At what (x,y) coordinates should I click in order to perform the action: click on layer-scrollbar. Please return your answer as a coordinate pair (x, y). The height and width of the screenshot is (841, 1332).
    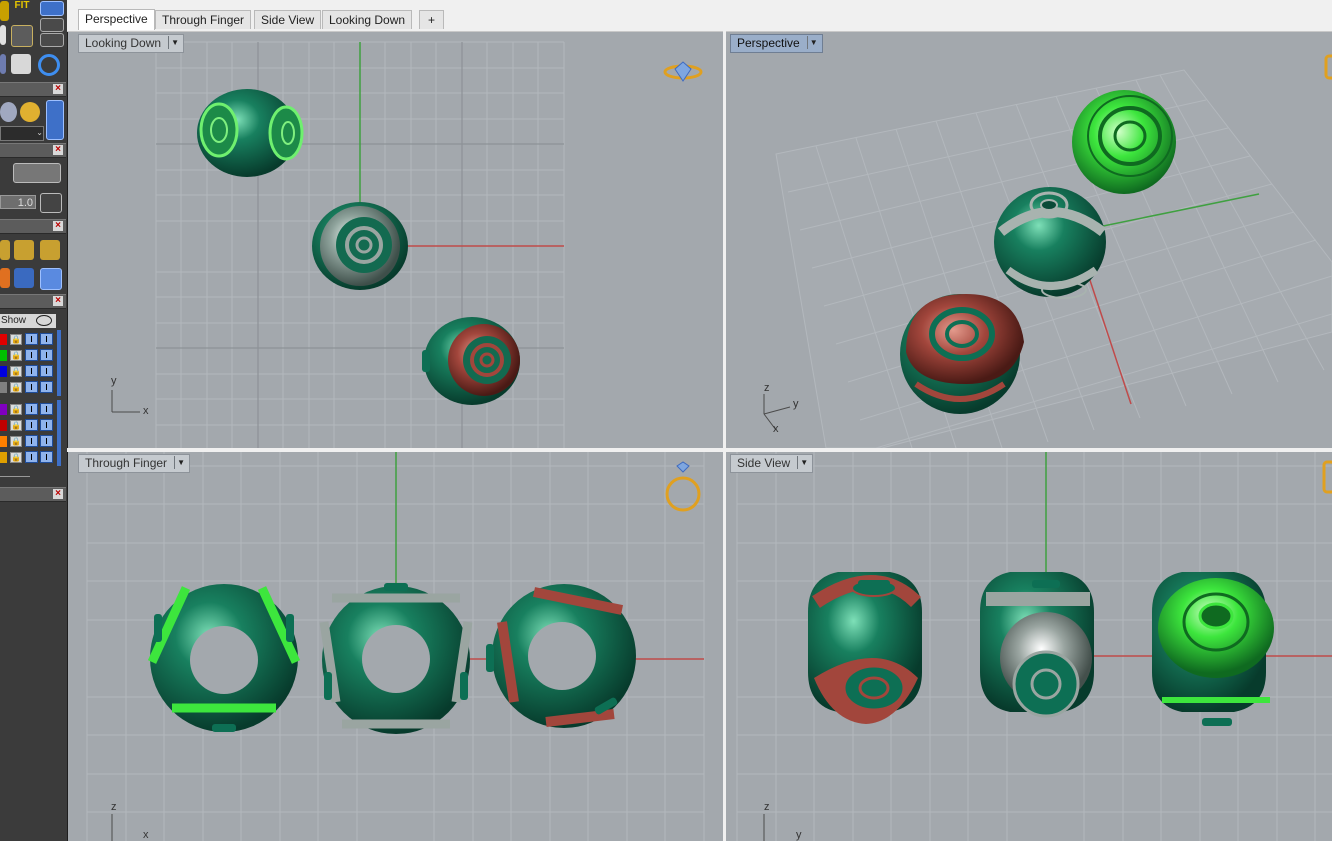
    Looking at the image, I should click on (59, 363).